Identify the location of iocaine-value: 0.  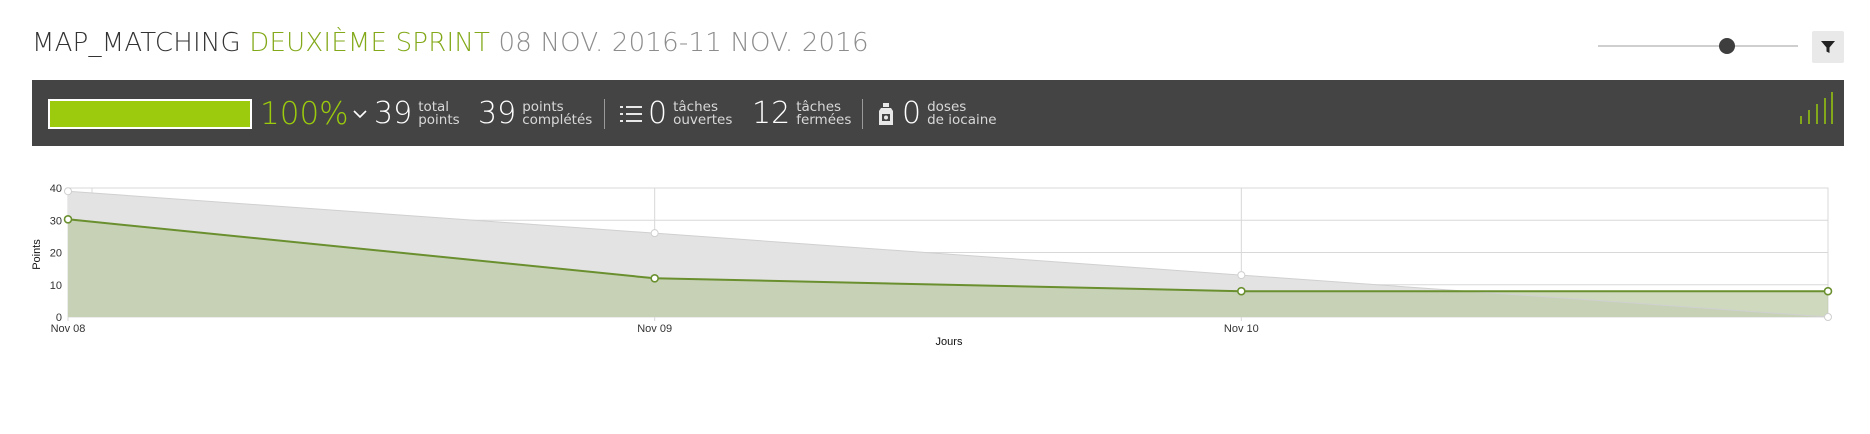
(912, 113).